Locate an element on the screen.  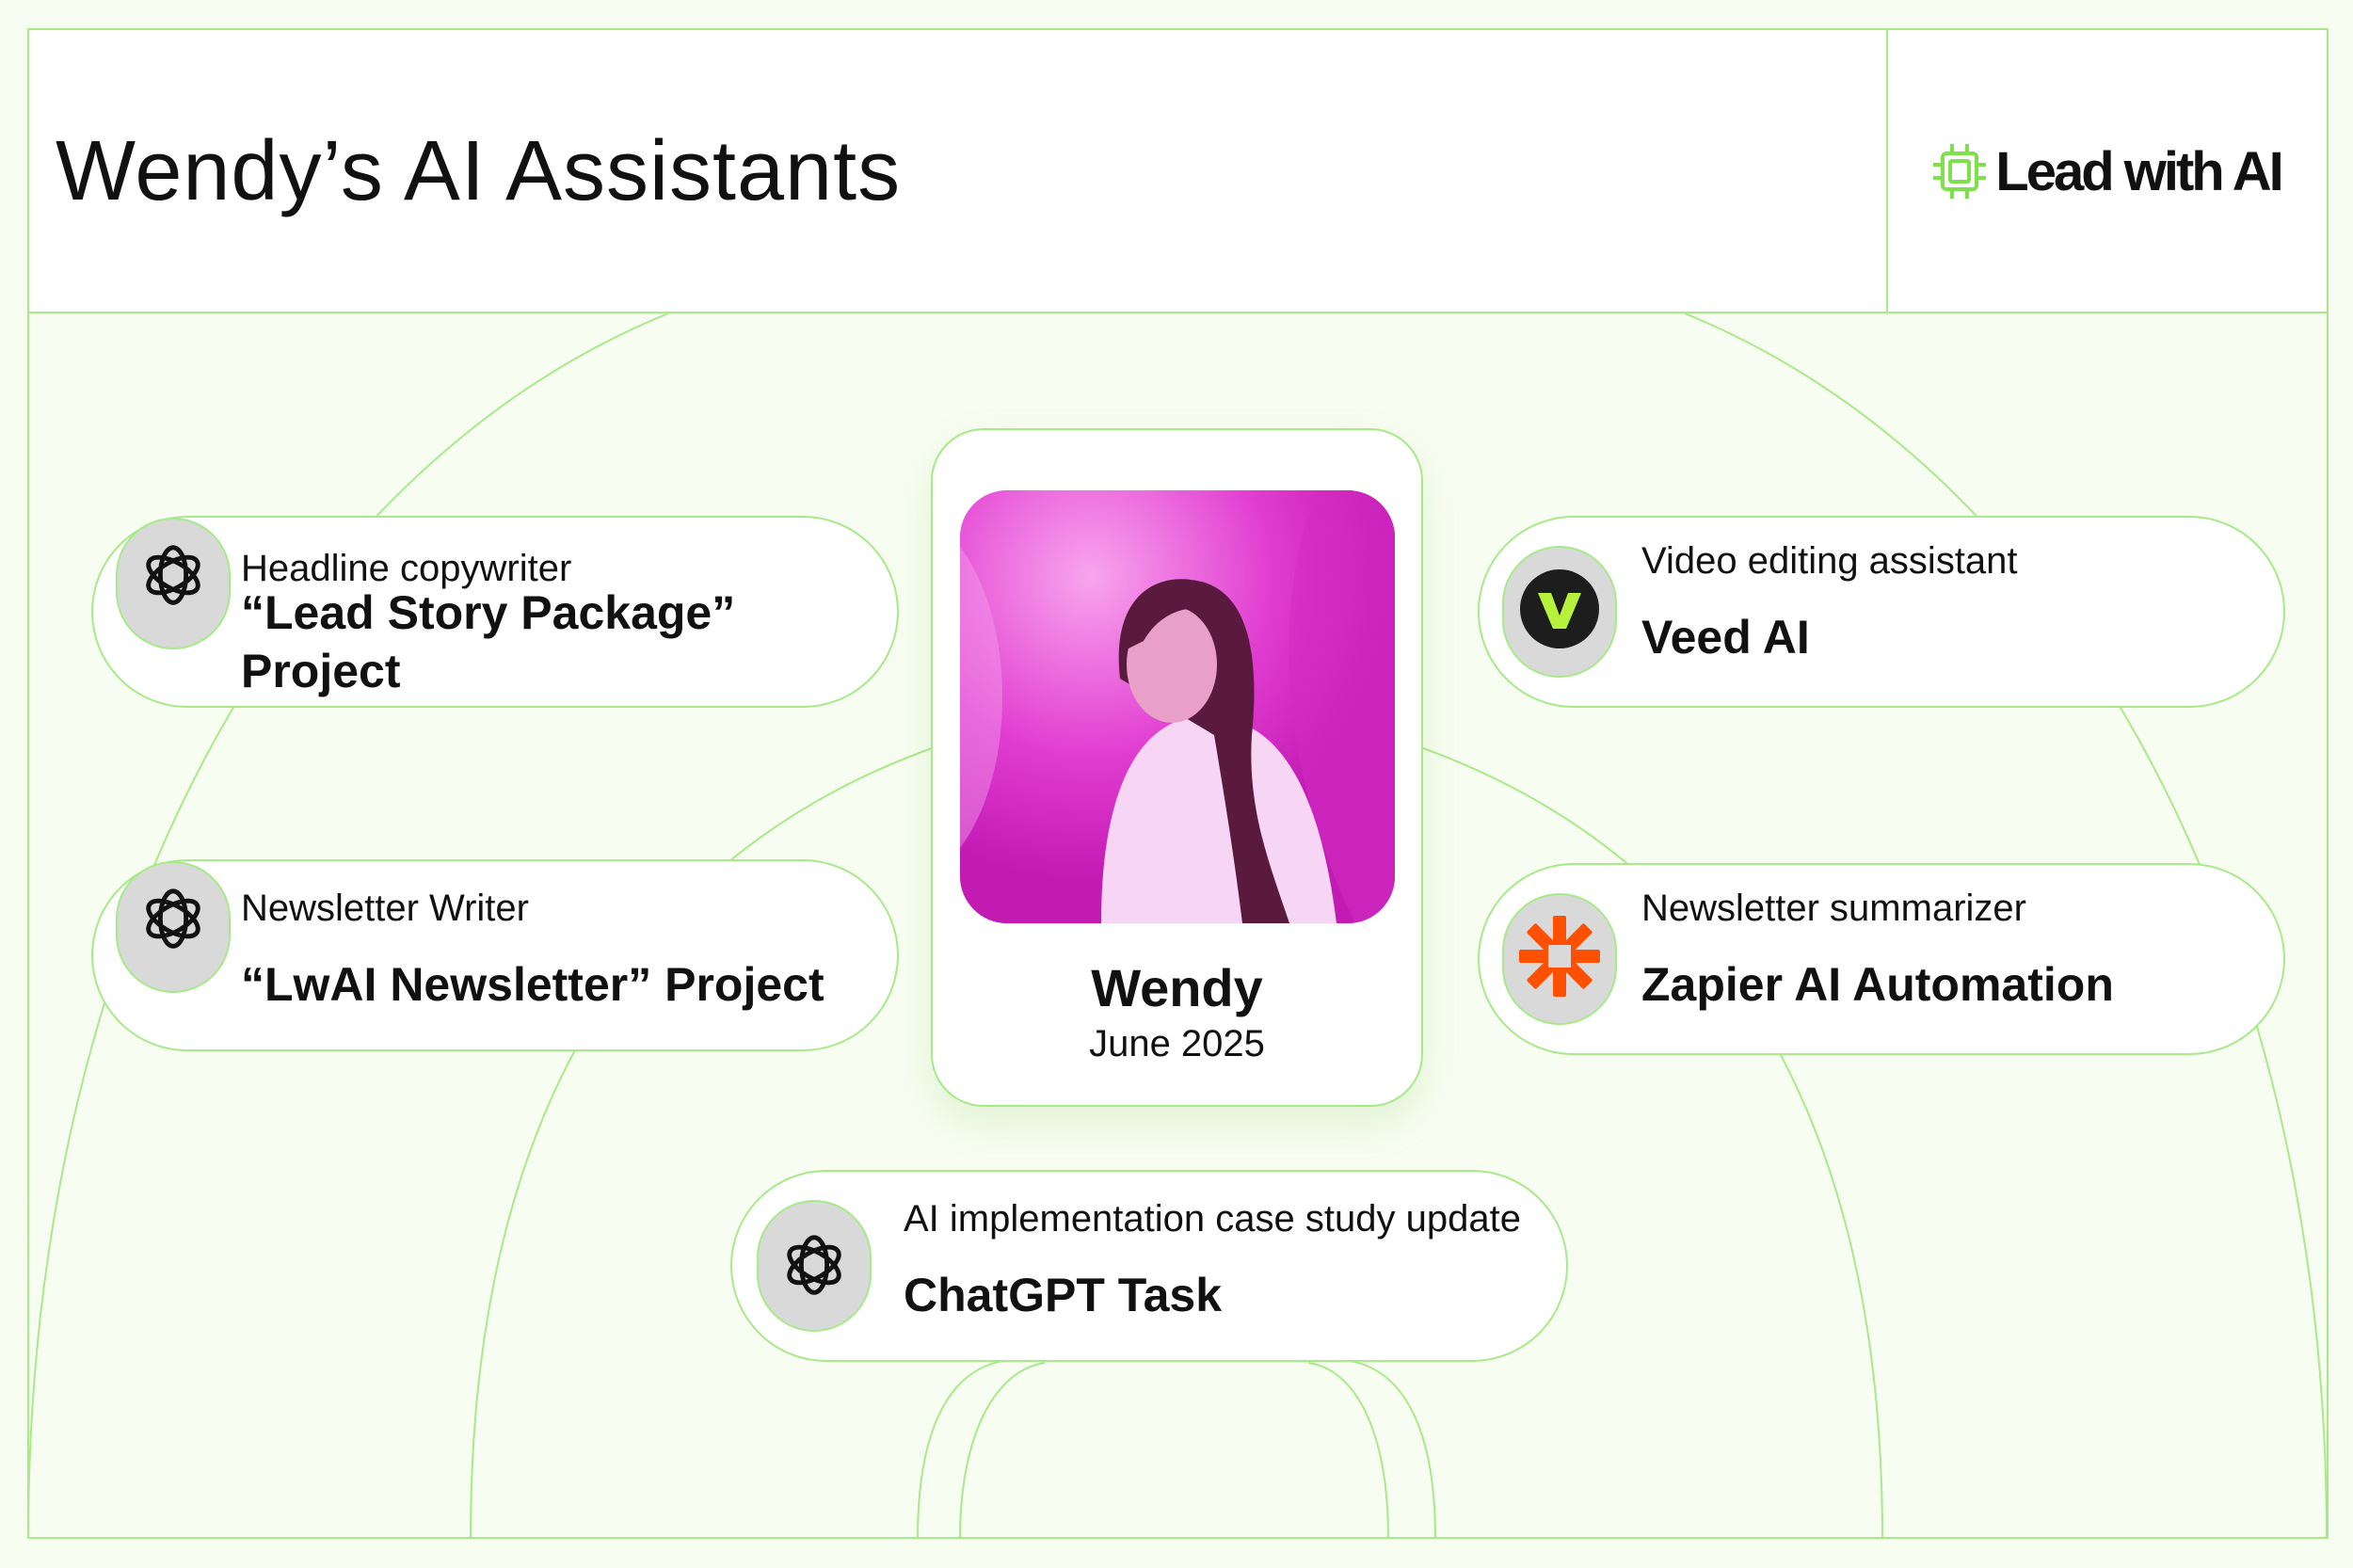
profile-photo is located at coordinates (1177, 706).